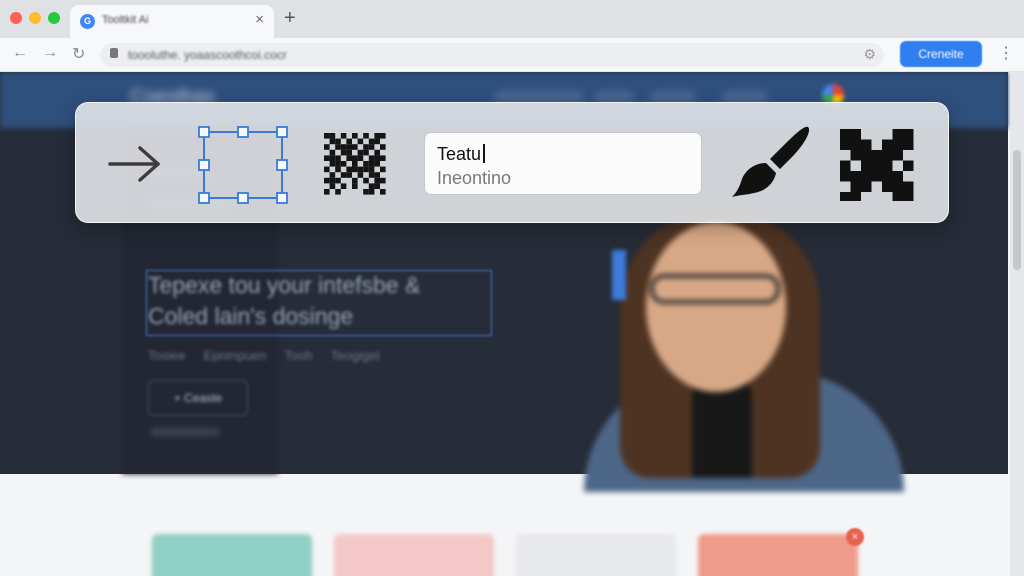 The height and width of the screenshot is (576, 1024). I want to click on pixelate-tool-button, so click(355, 165).